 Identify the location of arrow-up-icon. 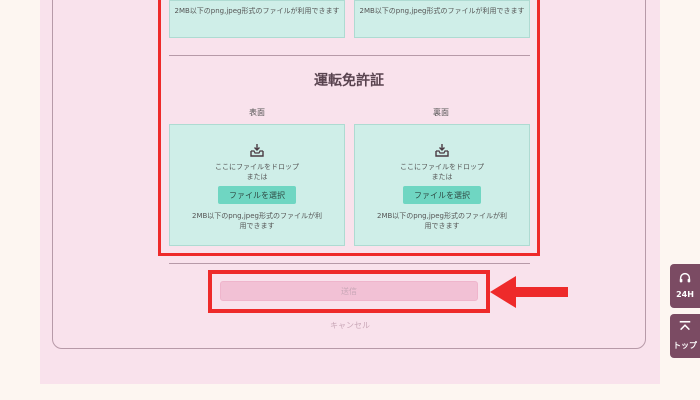
(685, 325).